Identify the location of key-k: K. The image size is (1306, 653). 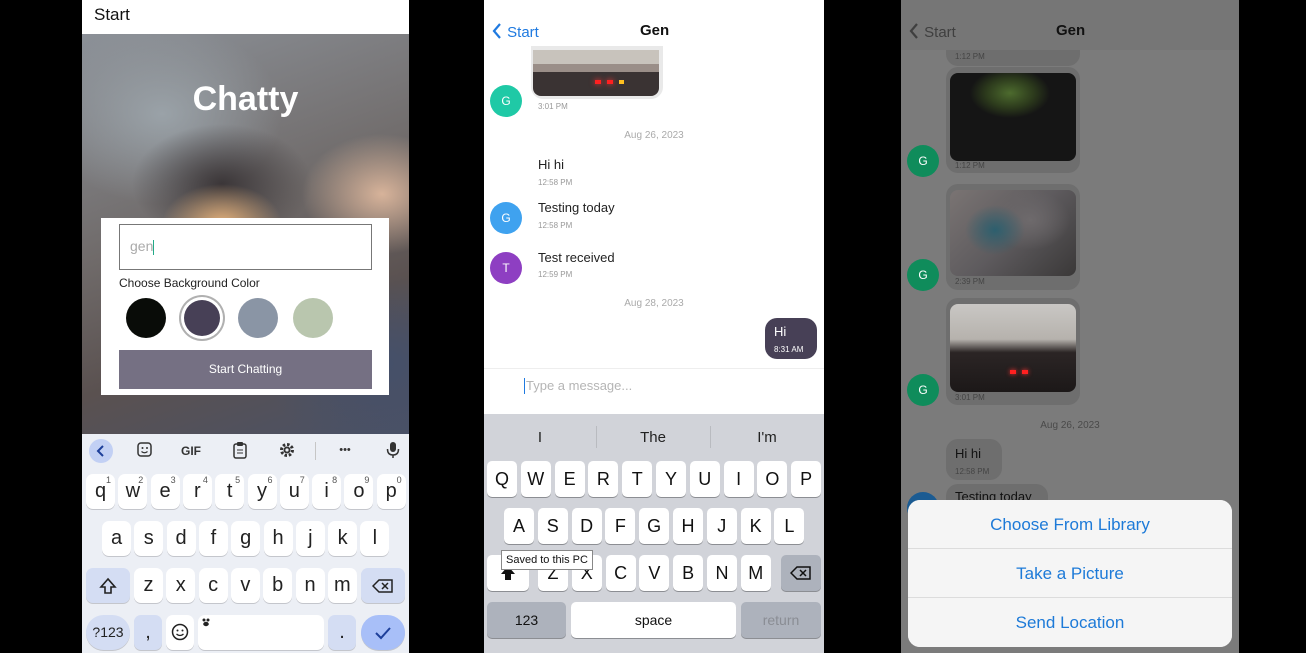
(755, 526).